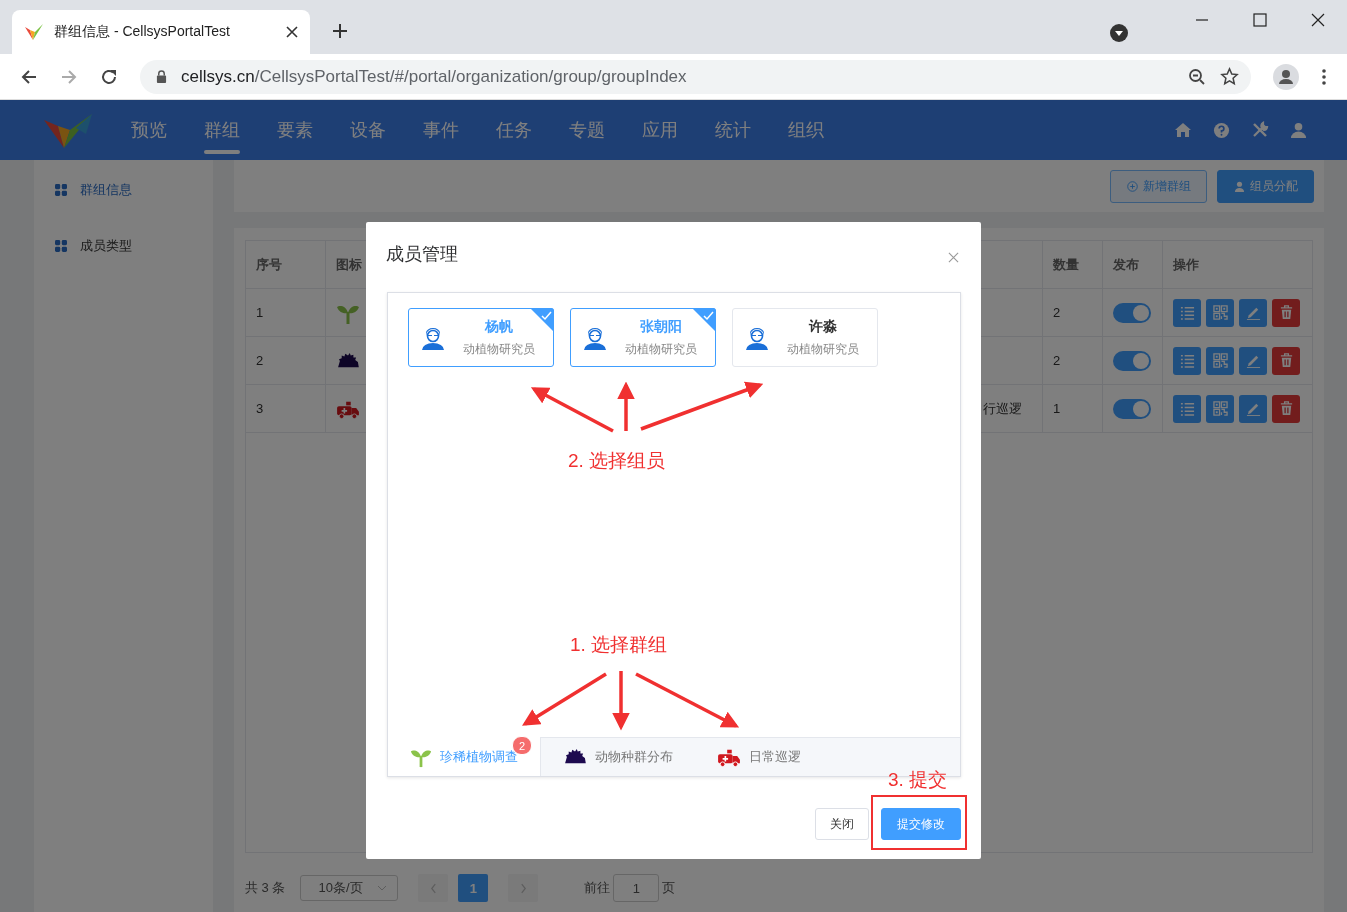 The width and height of the screenshot is (1347, 912). Describe the element at coordinates (499, 326) in the screenshot. I see `member-name: 杨帆` at that location.